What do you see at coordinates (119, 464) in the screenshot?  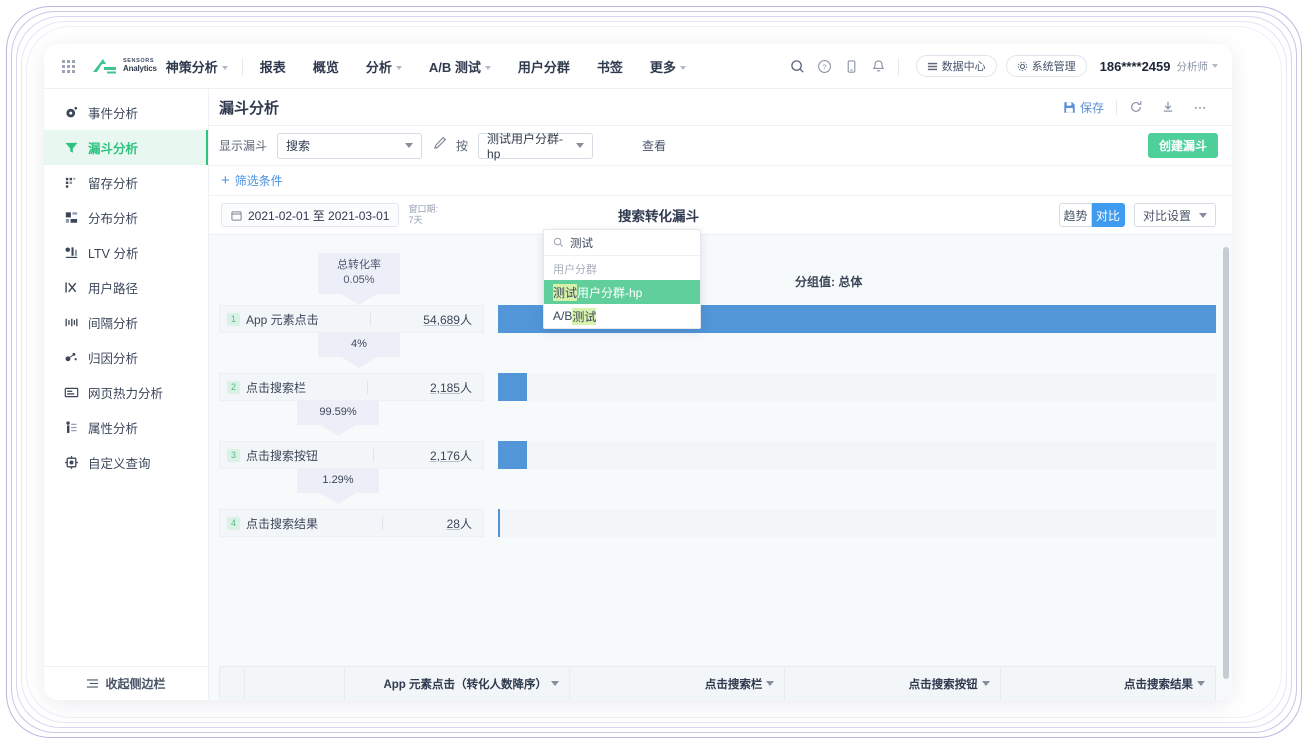 I see `sidebar-item-label: 自定义查询` at bounding box center [119, 464].